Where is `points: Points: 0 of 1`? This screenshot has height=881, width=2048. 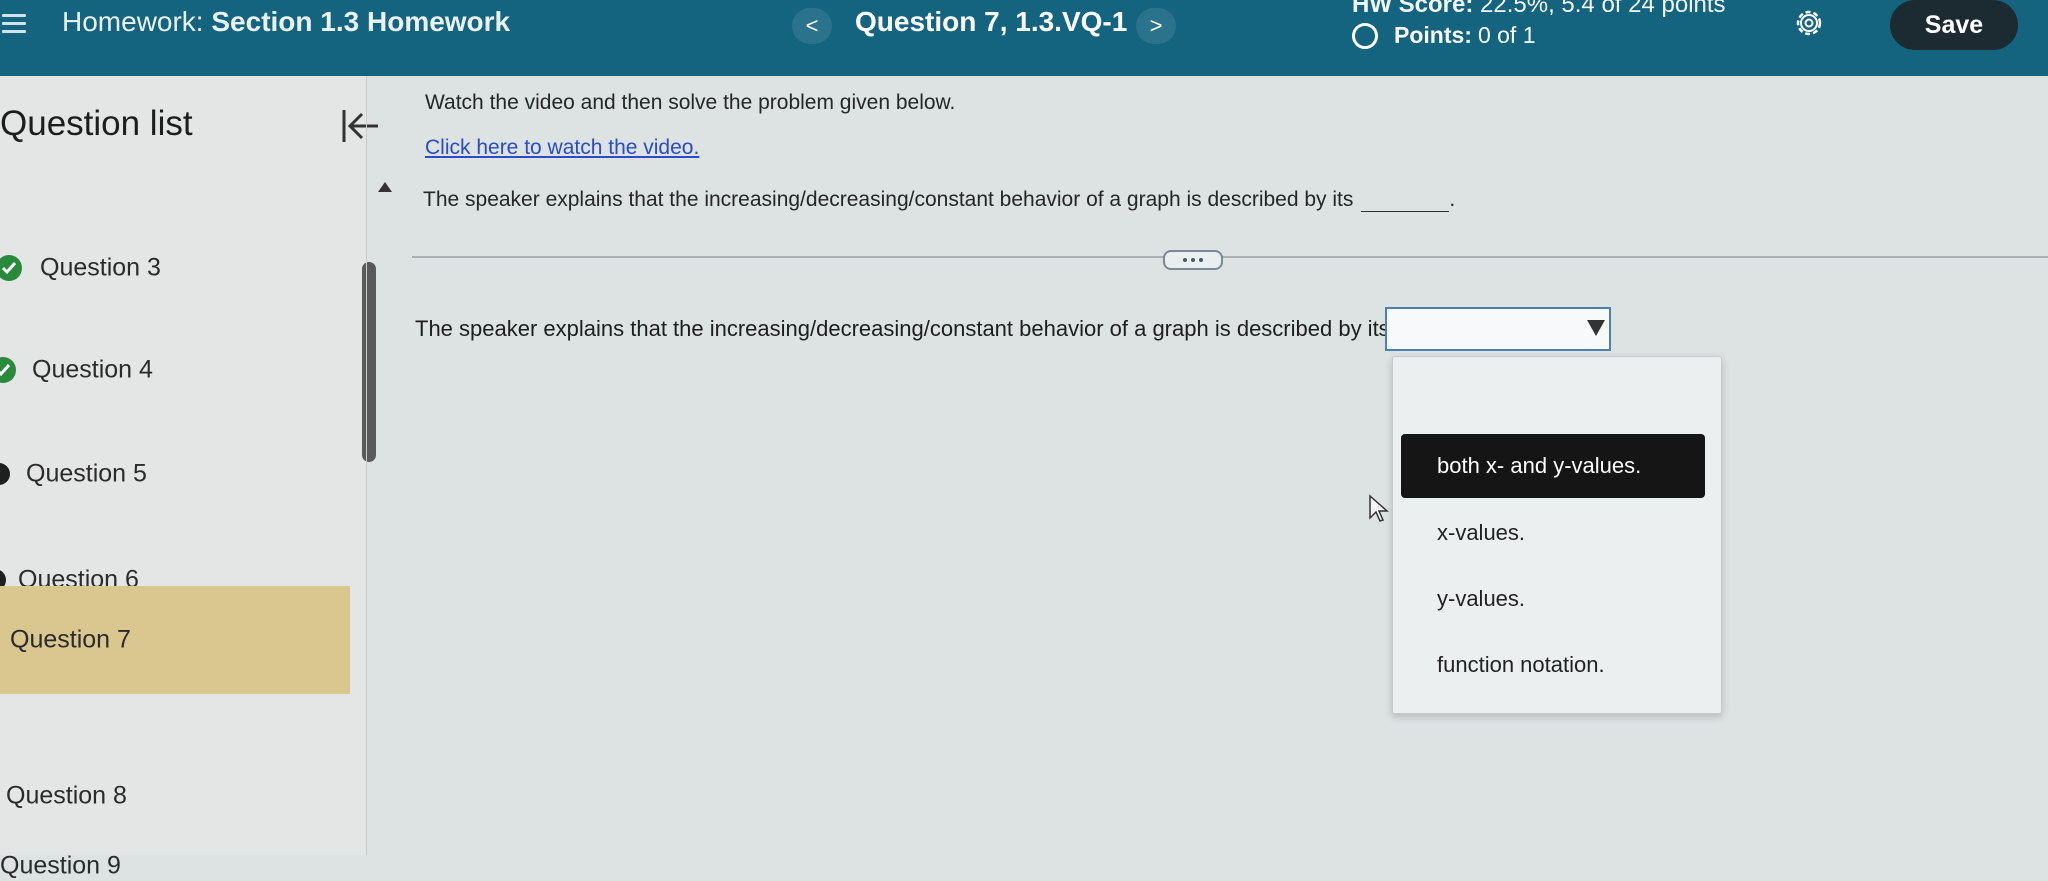
points: Points: 0 of 1 is located at coordinates (1444, 35).